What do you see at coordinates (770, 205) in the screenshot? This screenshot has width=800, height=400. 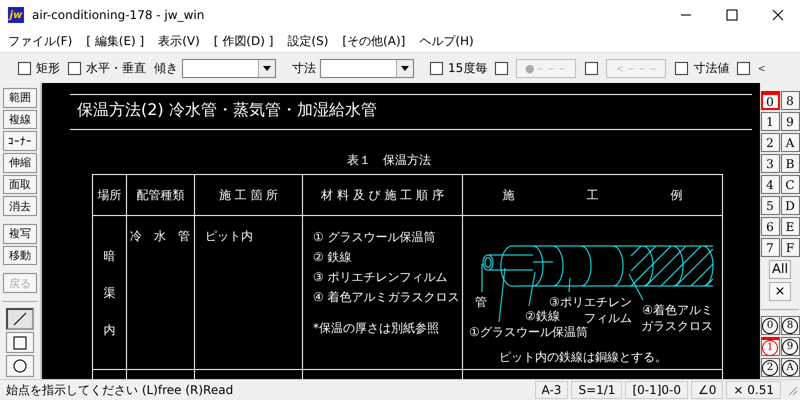 I see `layer-button: 5` at bounding box center [770, 205].